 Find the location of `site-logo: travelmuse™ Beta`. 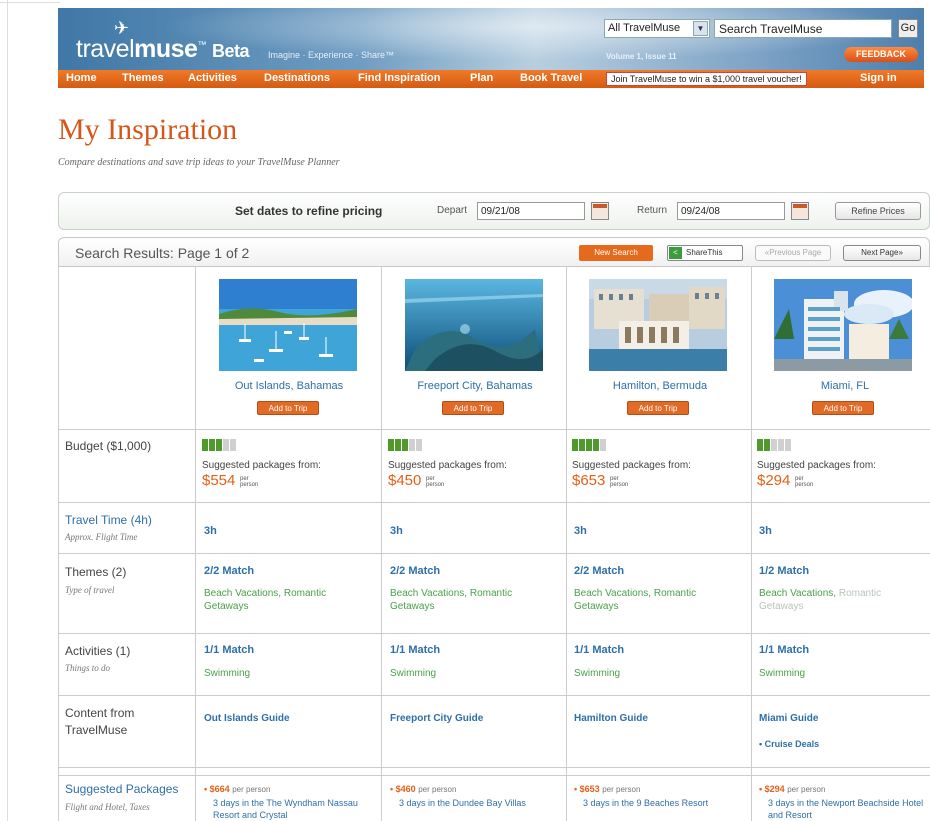

site-logo: travelmuse™ Beta is located at coordinates (162, 49).